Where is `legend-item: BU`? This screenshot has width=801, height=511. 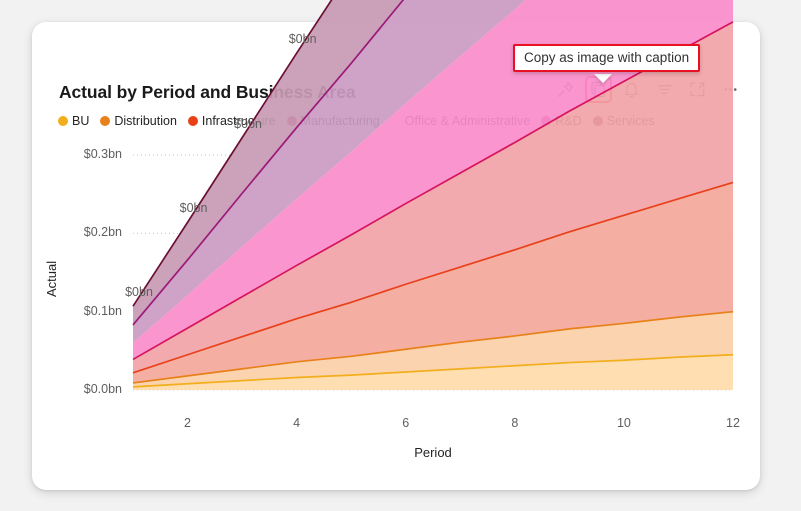
legend-item: BU is located at coordinates (73, 121).